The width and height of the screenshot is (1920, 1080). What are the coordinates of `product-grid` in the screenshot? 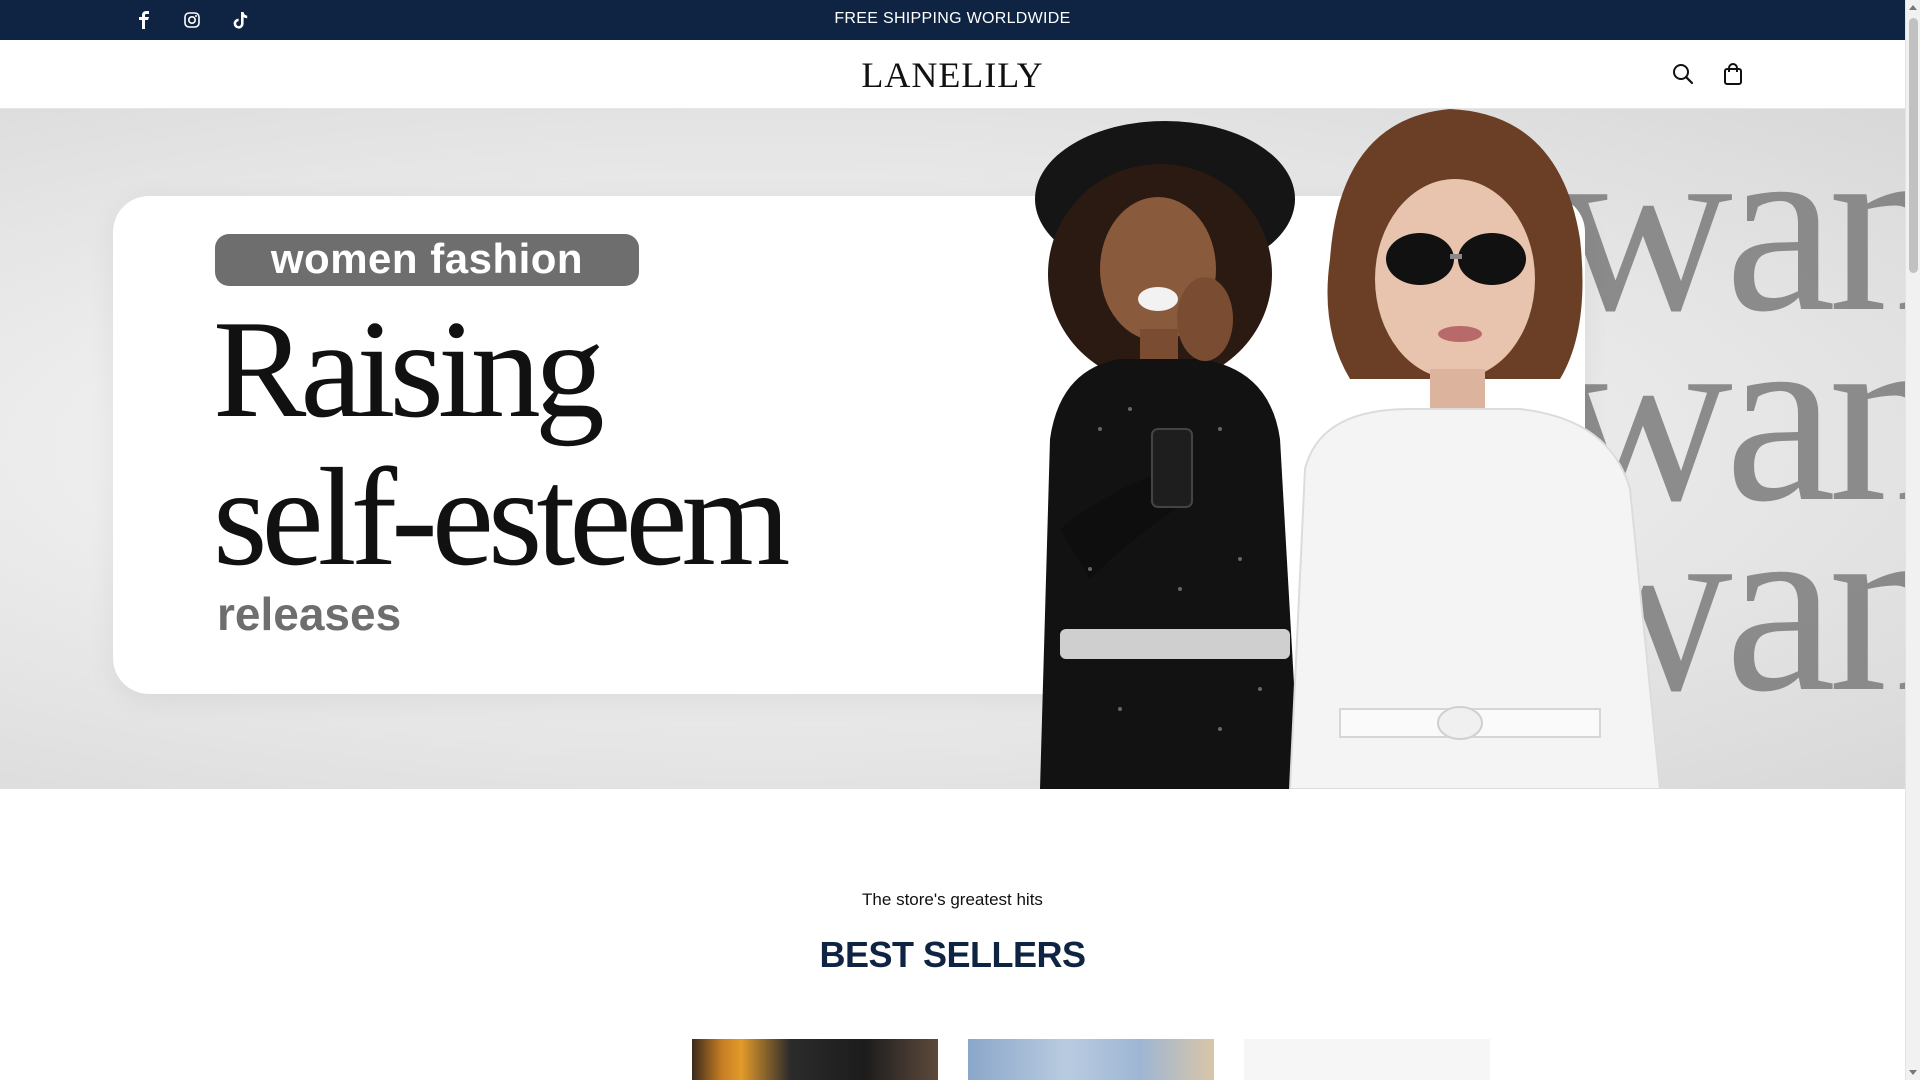 It's located at (1091, 1059).